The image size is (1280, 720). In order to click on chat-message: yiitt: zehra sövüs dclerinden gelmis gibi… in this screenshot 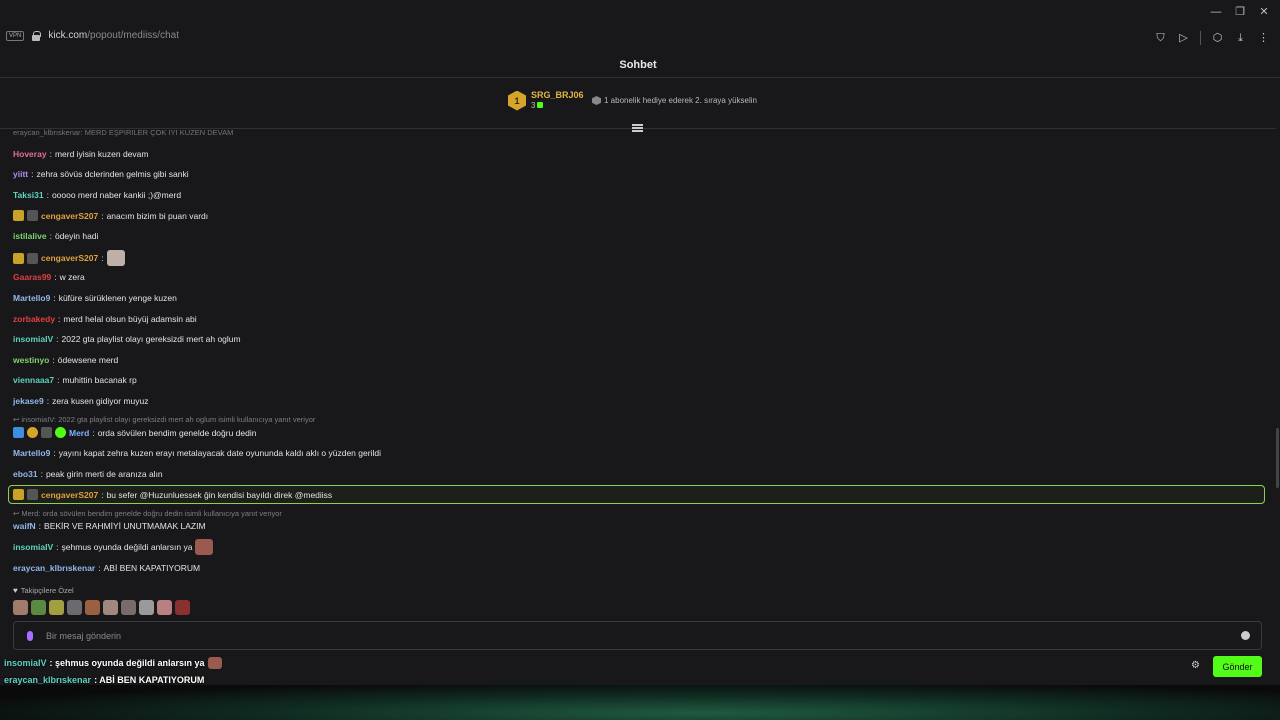, I will do `click(101, 174)`.